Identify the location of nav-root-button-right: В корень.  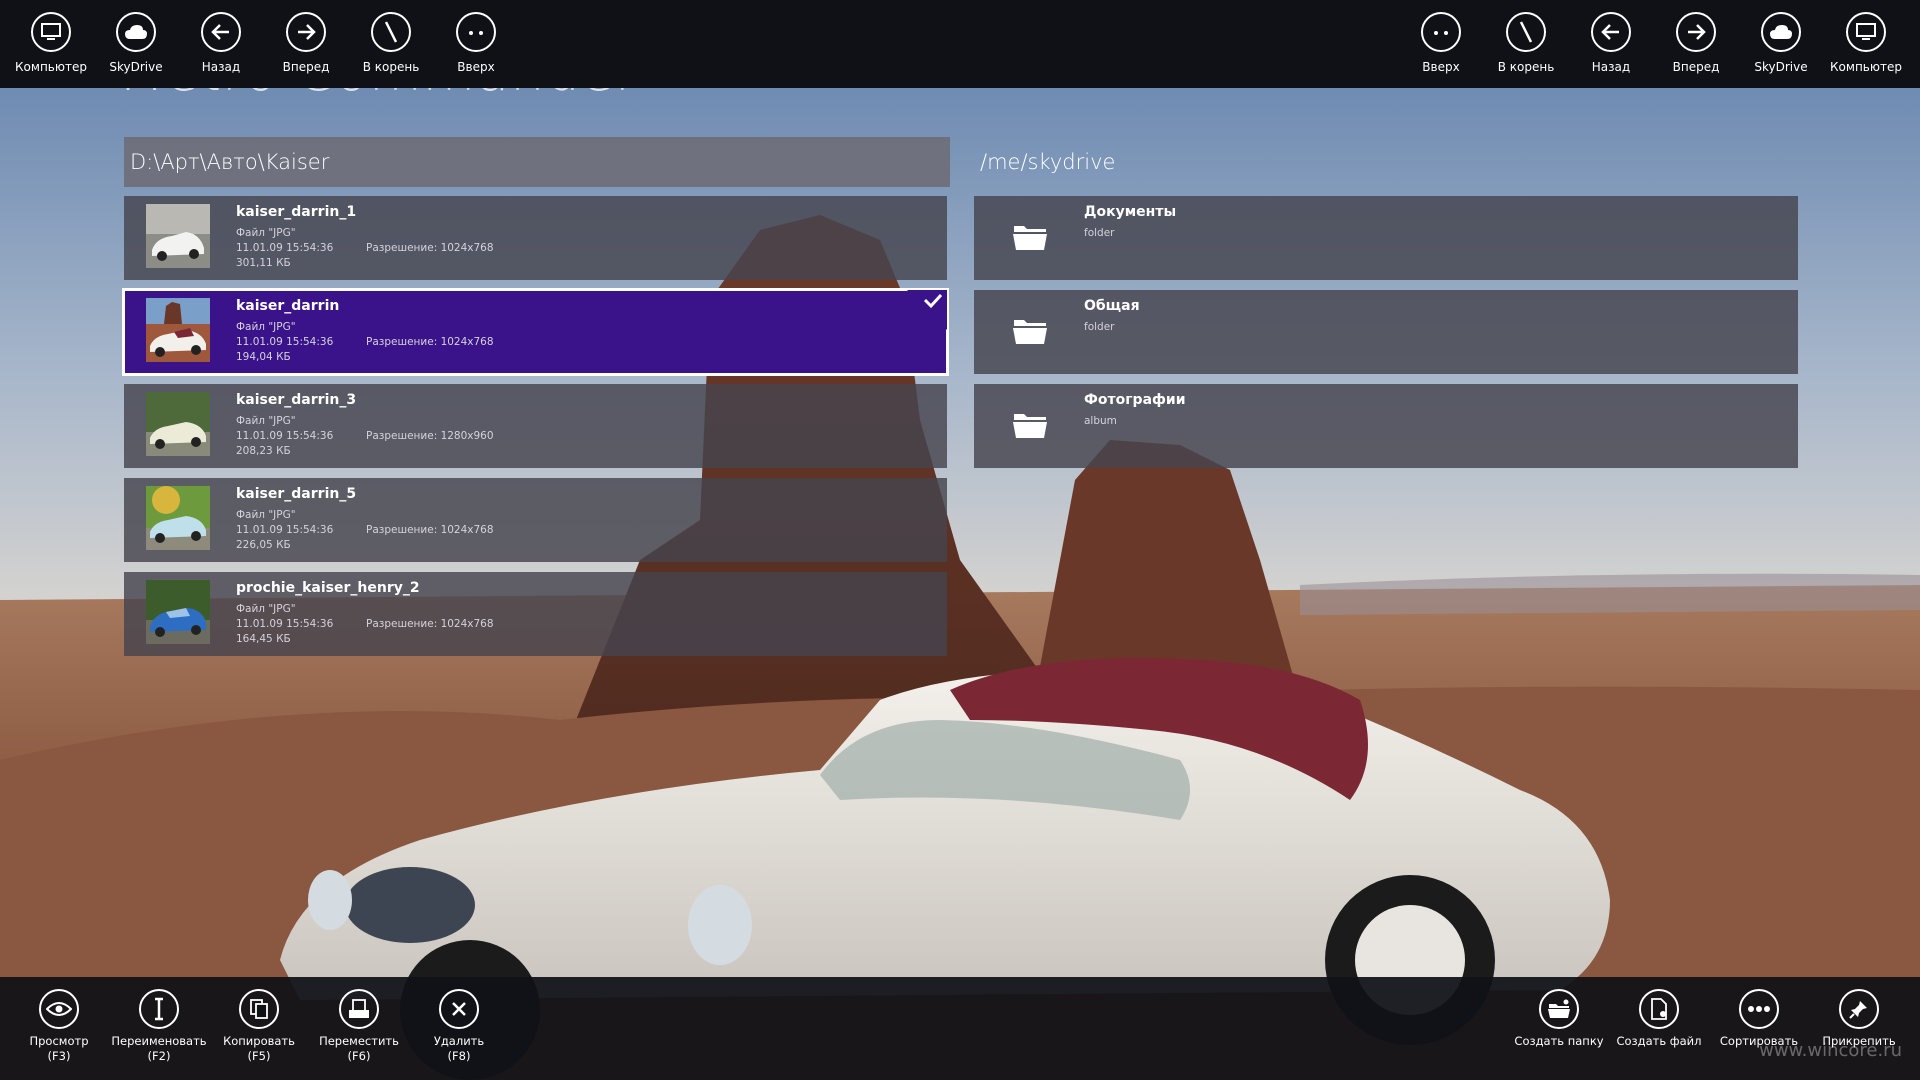
(1526, 47).